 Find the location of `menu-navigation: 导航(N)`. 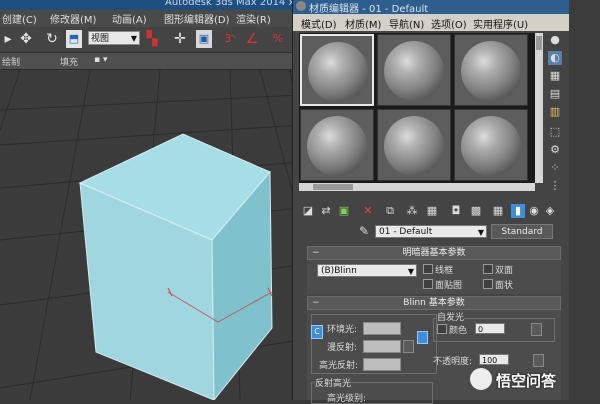

menu-navigation: 导航(N) is located at coordinates (406, 23).